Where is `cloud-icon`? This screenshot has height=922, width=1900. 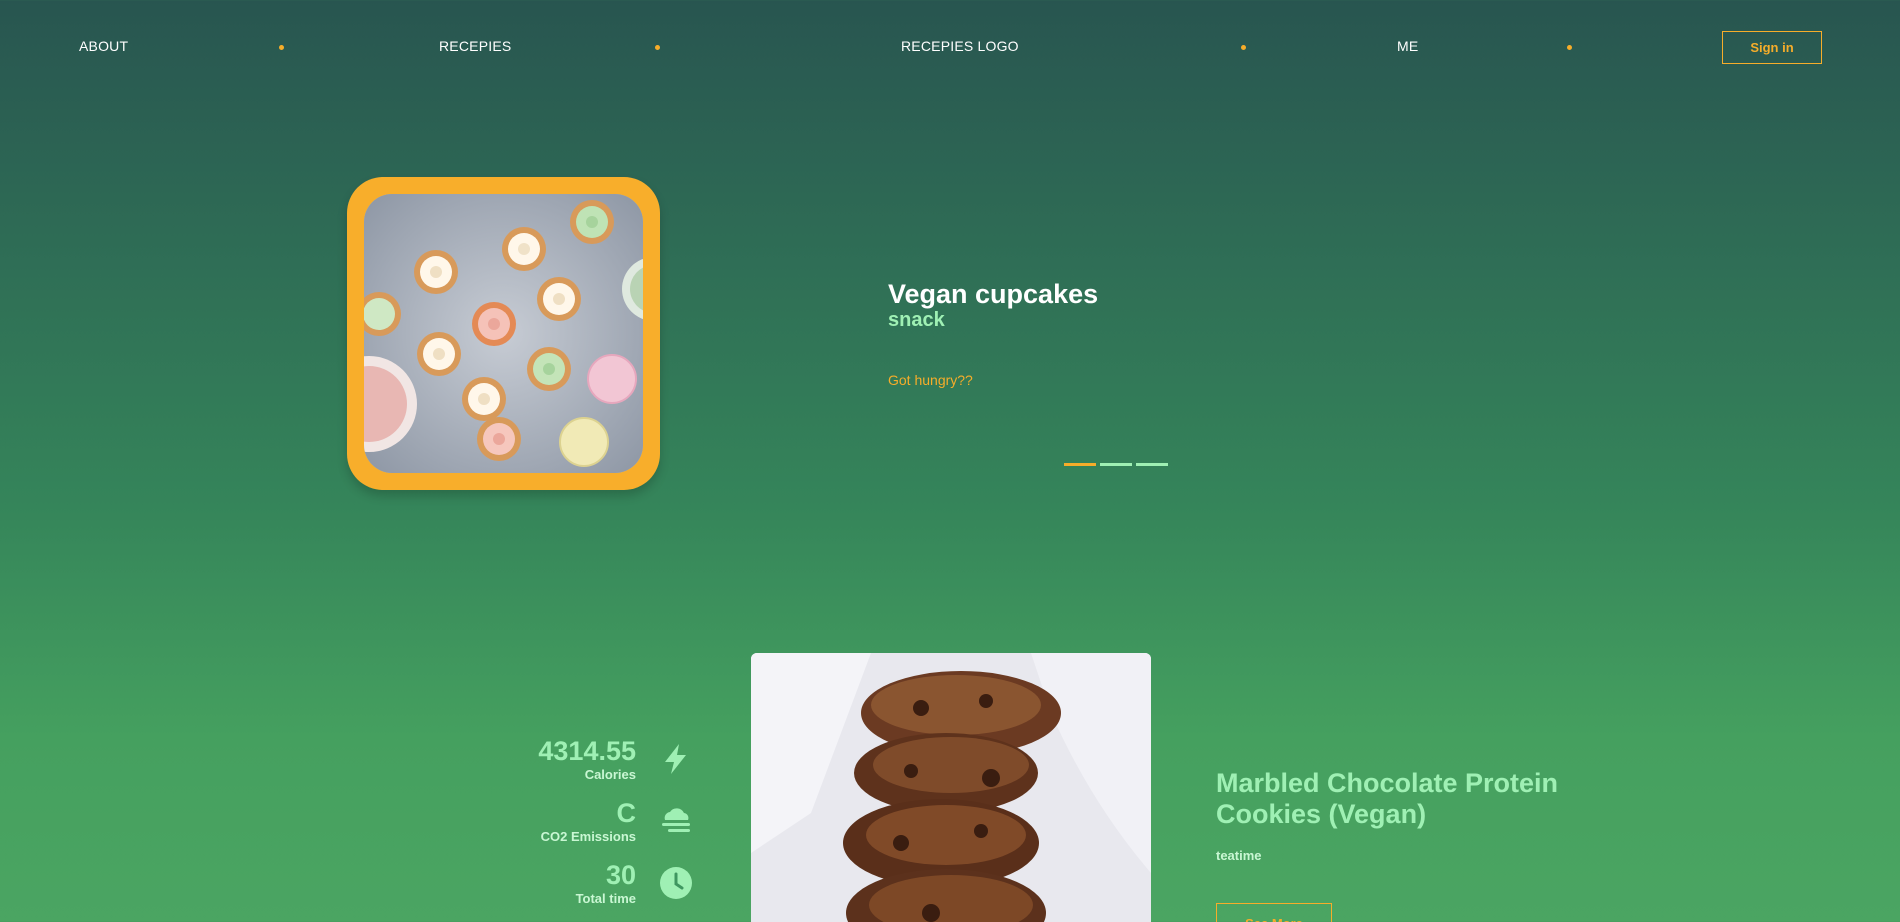
cloud-icon is located at coordinates (676, 820).